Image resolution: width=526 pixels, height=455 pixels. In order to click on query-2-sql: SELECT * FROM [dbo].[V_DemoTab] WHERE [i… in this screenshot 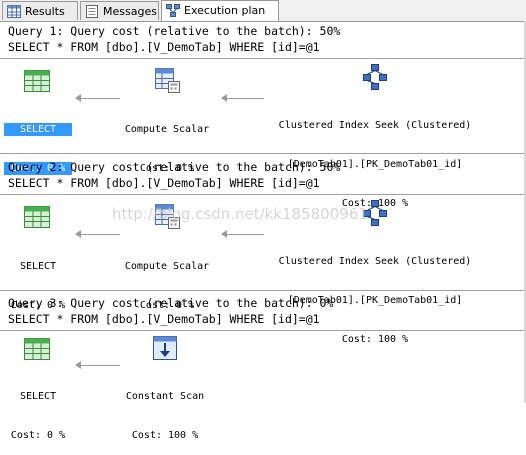, I will do `click(164, 183)`.